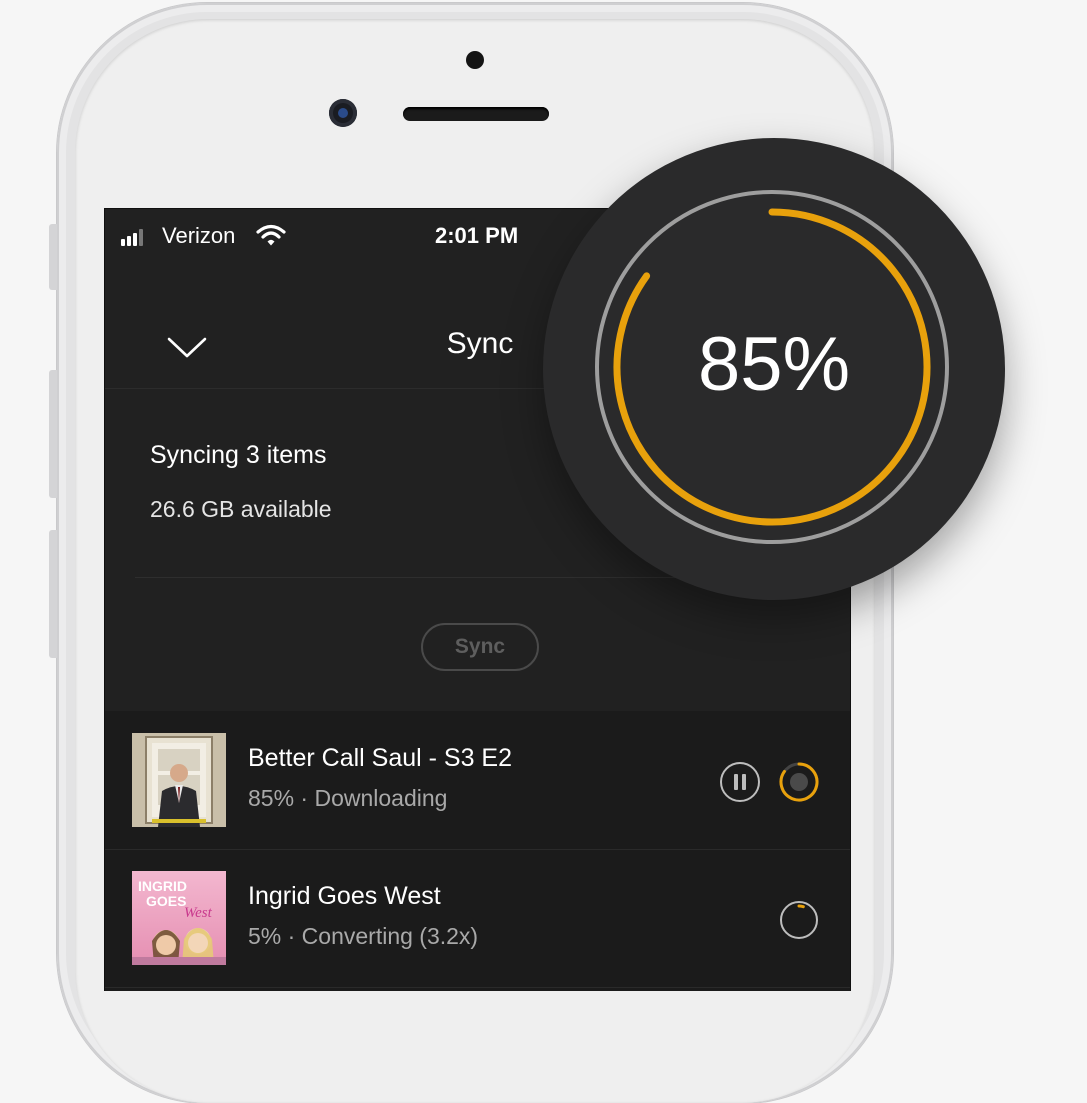 The image size is (1087, 1103). I want to click on item-status: 85% · Downloading, so click(348, 798).